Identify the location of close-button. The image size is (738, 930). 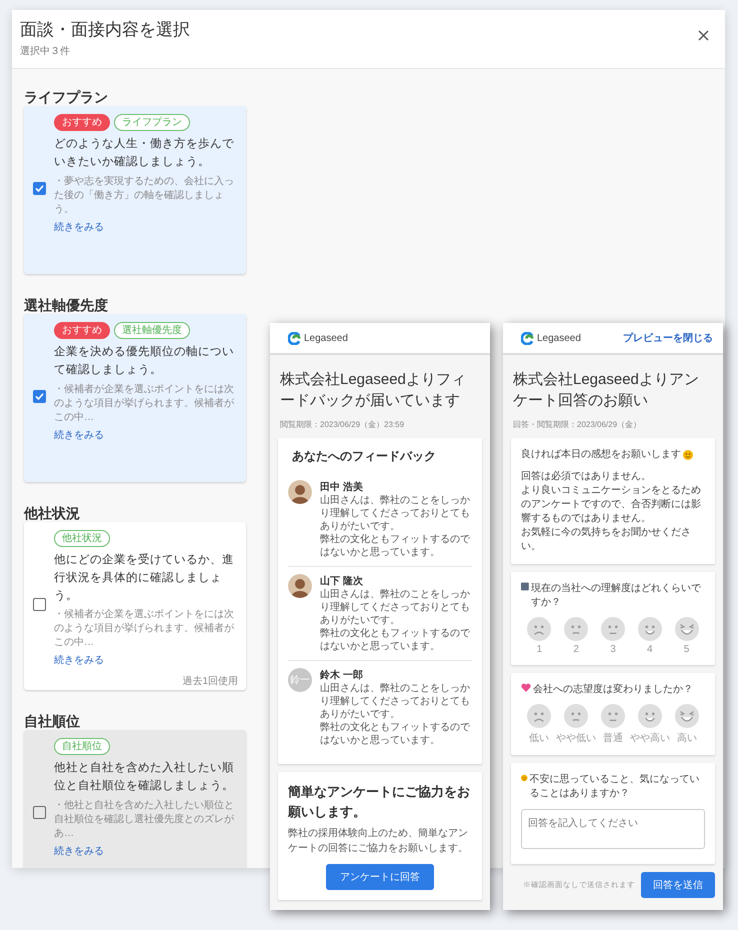
(703, 35).